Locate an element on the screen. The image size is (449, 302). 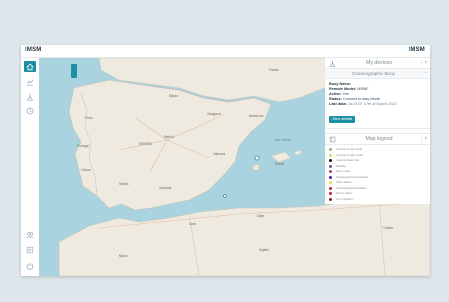
app-logo-right: IMSM is located at coordinates (417, 50).